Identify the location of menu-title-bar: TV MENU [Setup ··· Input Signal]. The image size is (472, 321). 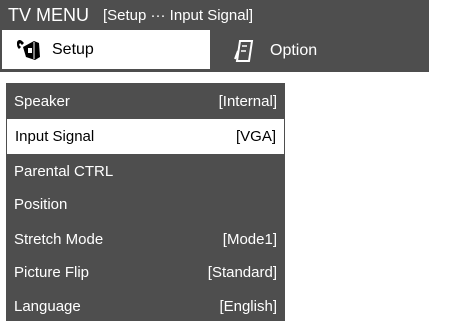
(214, 15).